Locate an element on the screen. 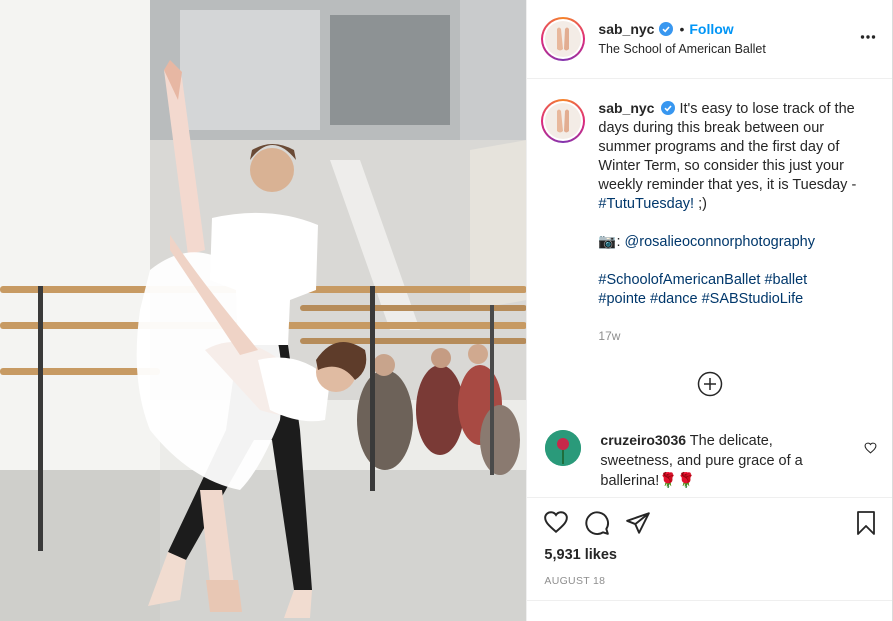  like-heart-icon is located at coordinates (556, 522).